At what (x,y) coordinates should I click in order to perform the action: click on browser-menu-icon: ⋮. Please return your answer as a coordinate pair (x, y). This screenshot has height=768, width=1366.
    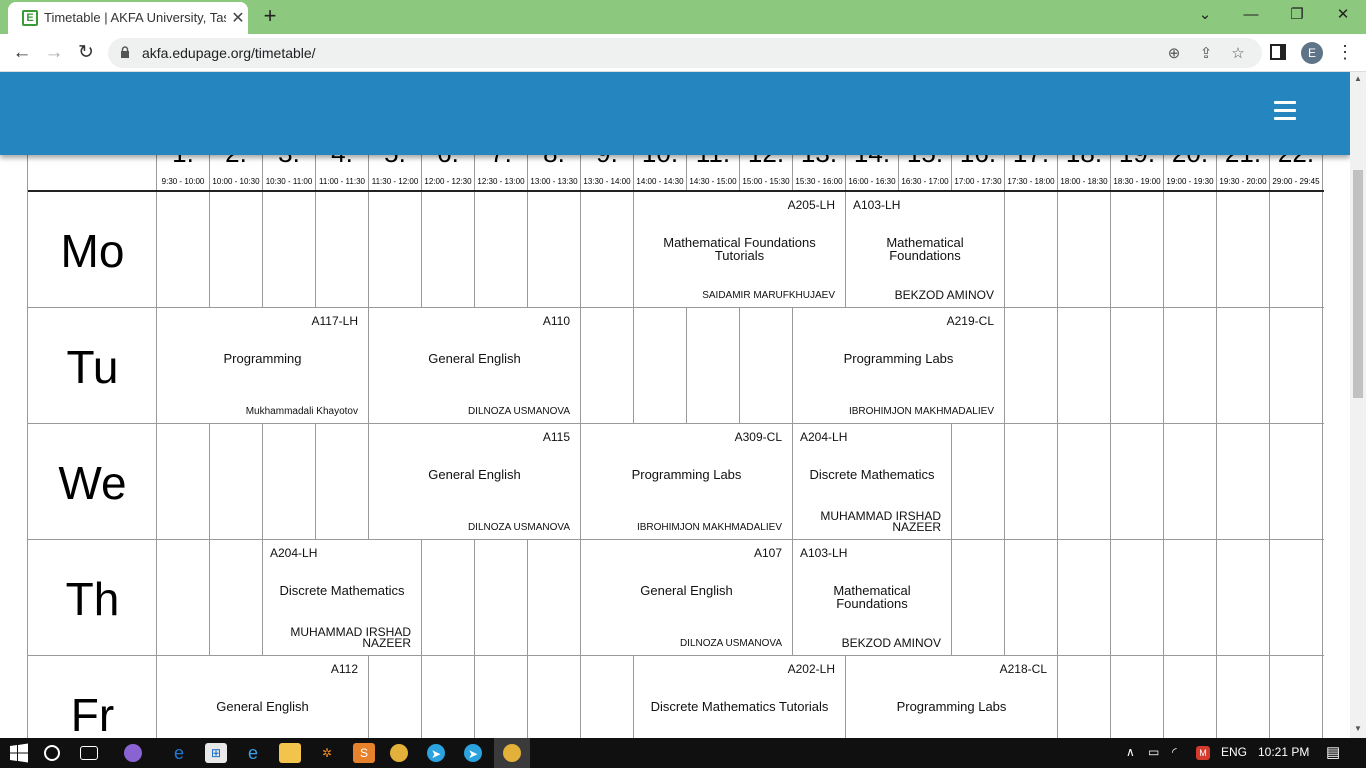
    Looking at the image, I should click on (1345, 53).